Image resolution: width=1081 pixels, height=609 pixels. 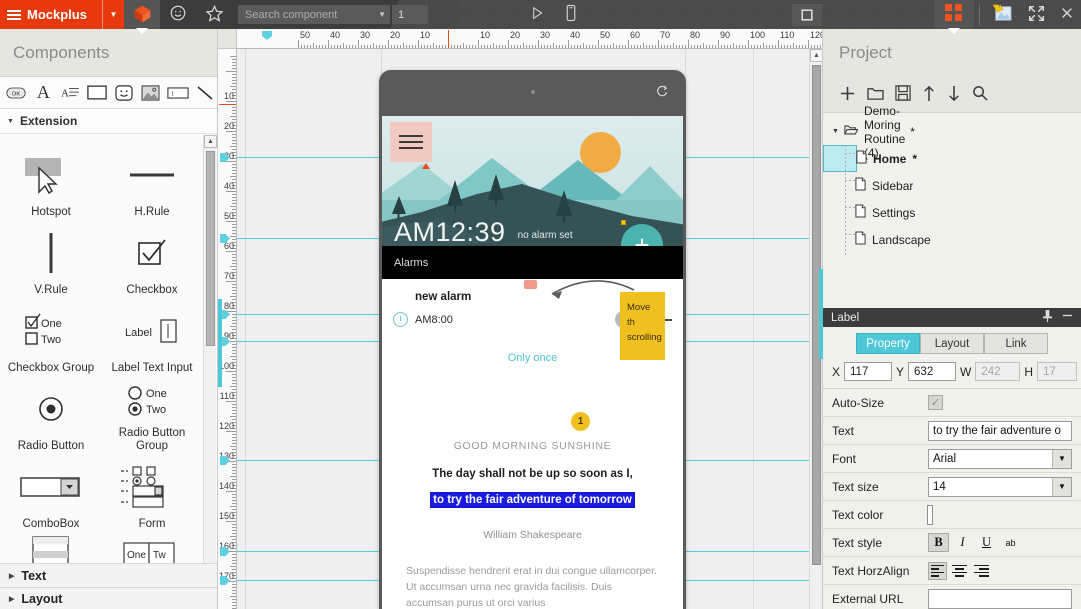 What do you see at coordinates (980, 94) in the screenshot?
I see `search-icon` at bounding box center [980, 94].